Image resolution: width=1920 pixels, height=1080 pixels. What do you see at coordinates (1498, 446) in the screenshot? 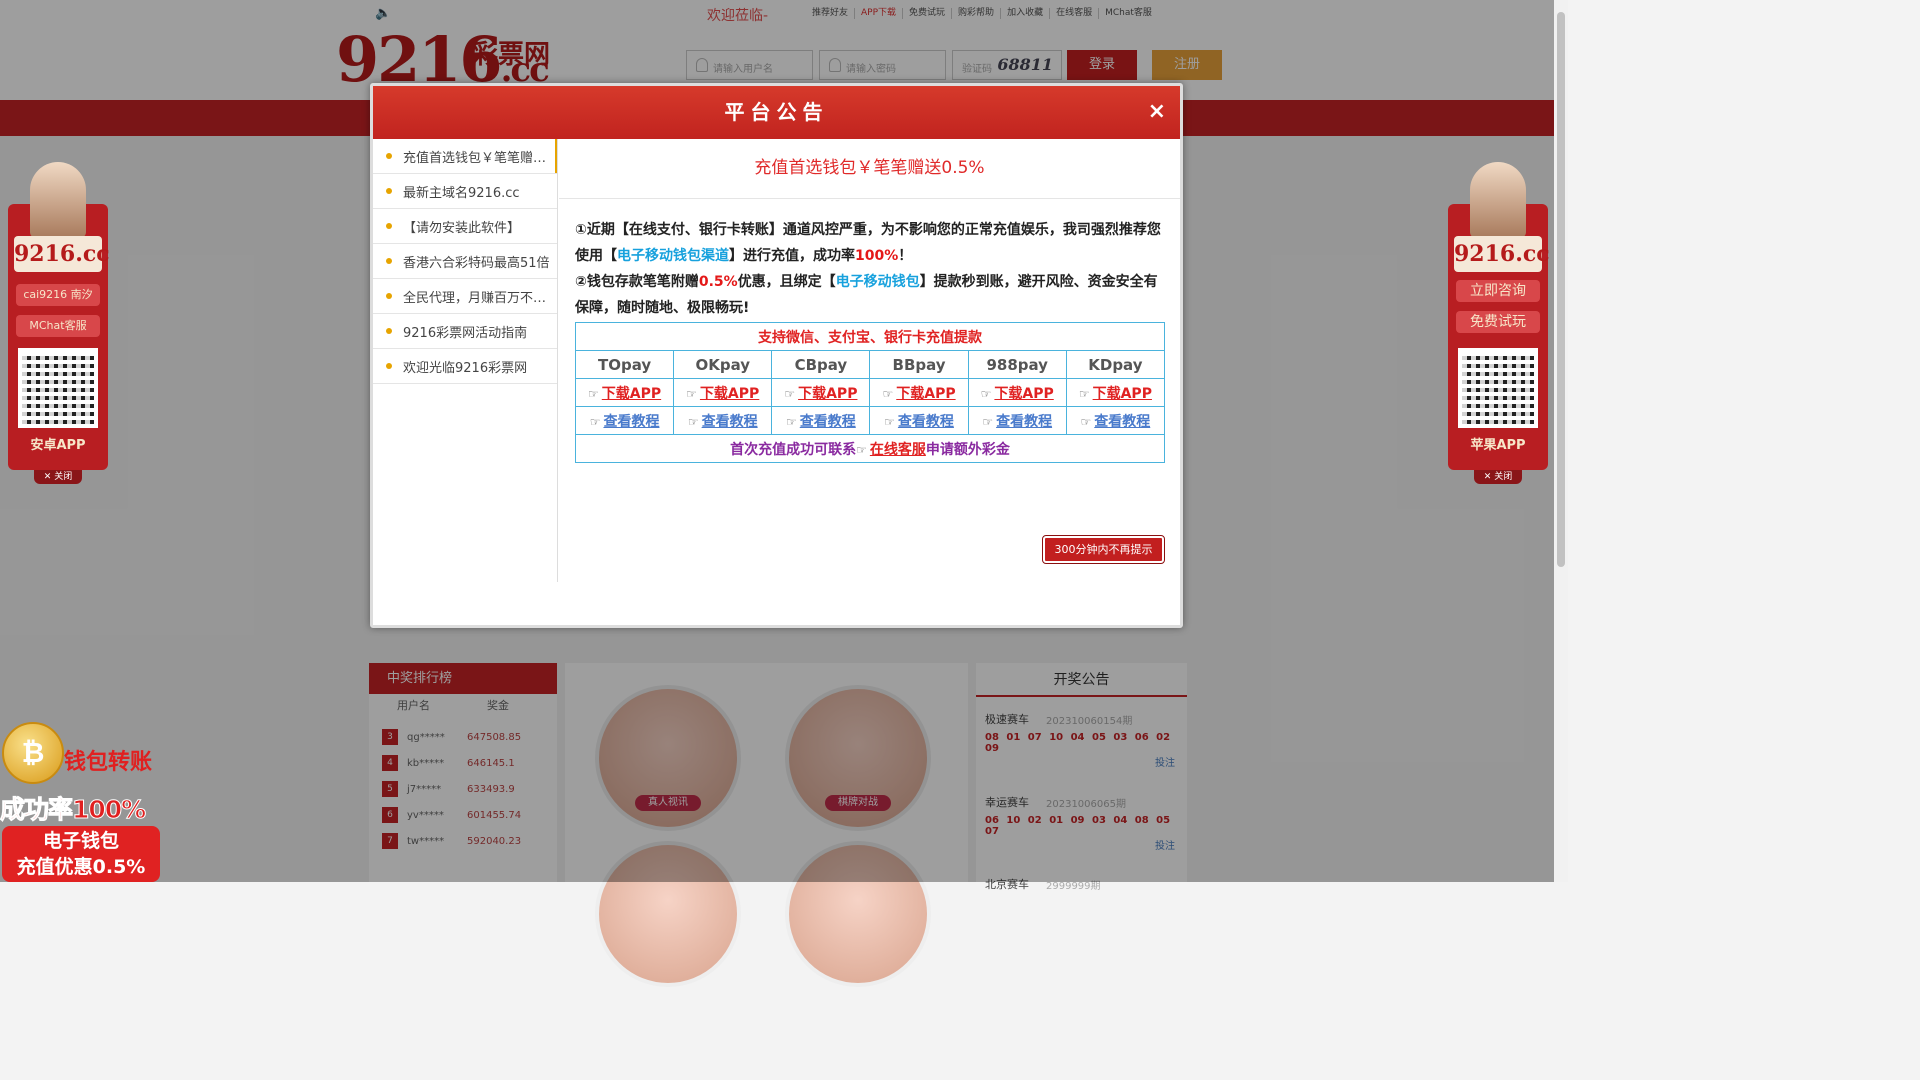
I see `ios-app-link: 苹果APP` at bounding box center [1498, 446].